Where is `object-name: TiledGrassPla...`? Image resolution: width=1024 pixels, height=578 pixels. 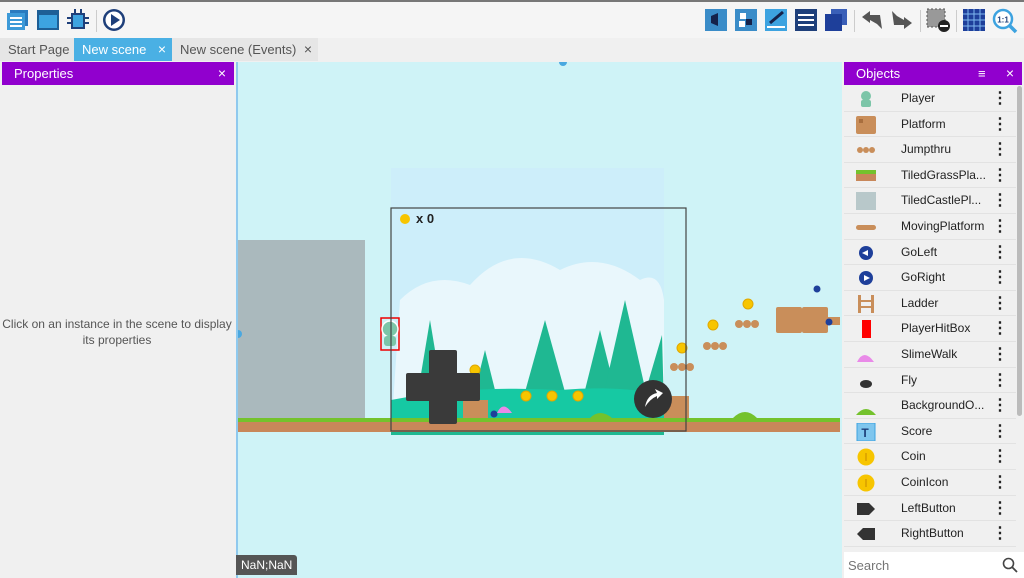 object-name: TiledGrassPla... is located at coordinates (943, 174).